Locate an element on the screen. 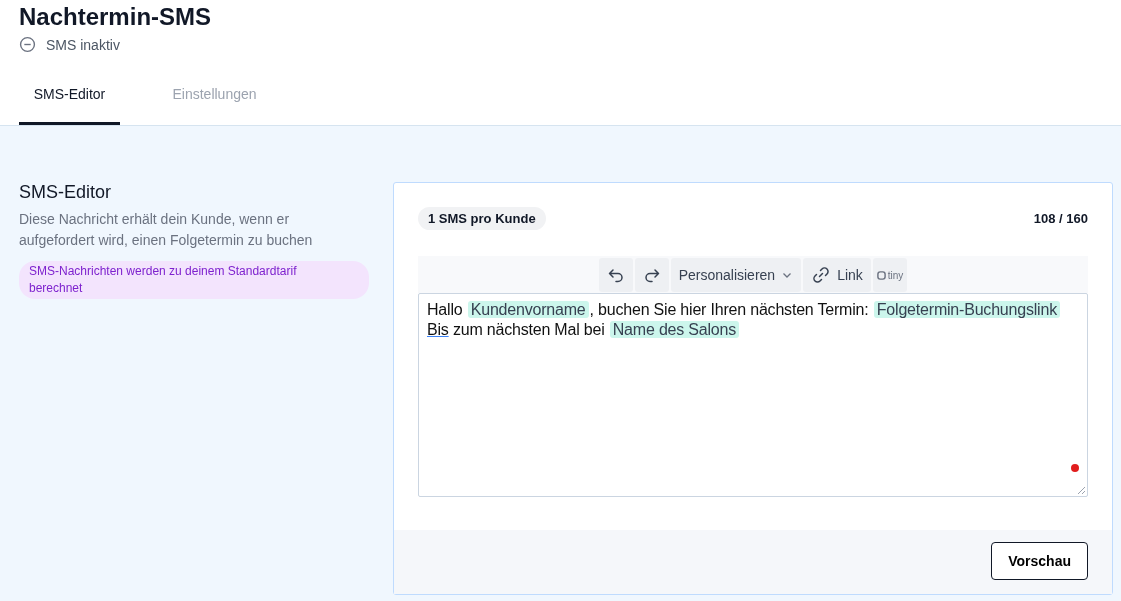  pricing-notice: SMS-Nachrichten werden zu deinem Standardtarif berechnet is located at coordinates (194, 280).